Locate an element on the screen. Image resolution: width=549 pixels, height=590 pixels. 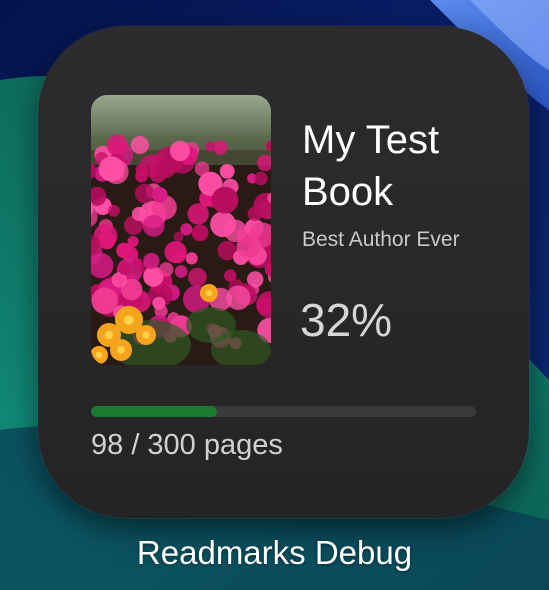
book-author: Best Author Ever is located at coordinates (381, 239).